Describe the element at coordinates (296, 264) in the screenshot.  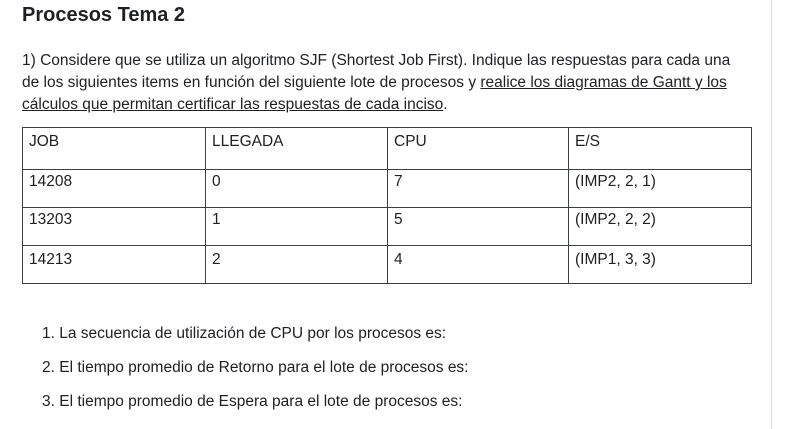
I see `cell-llegada: 2` at that location.